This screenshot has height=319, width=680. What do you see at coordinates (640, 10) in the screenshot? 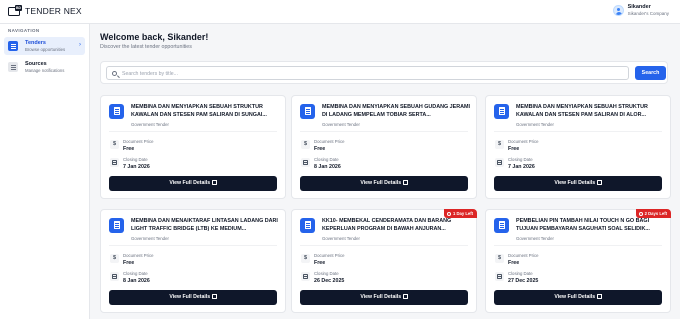
I see `user-menu: Sikander Sikander's Company` at bounding box center [640, 10].